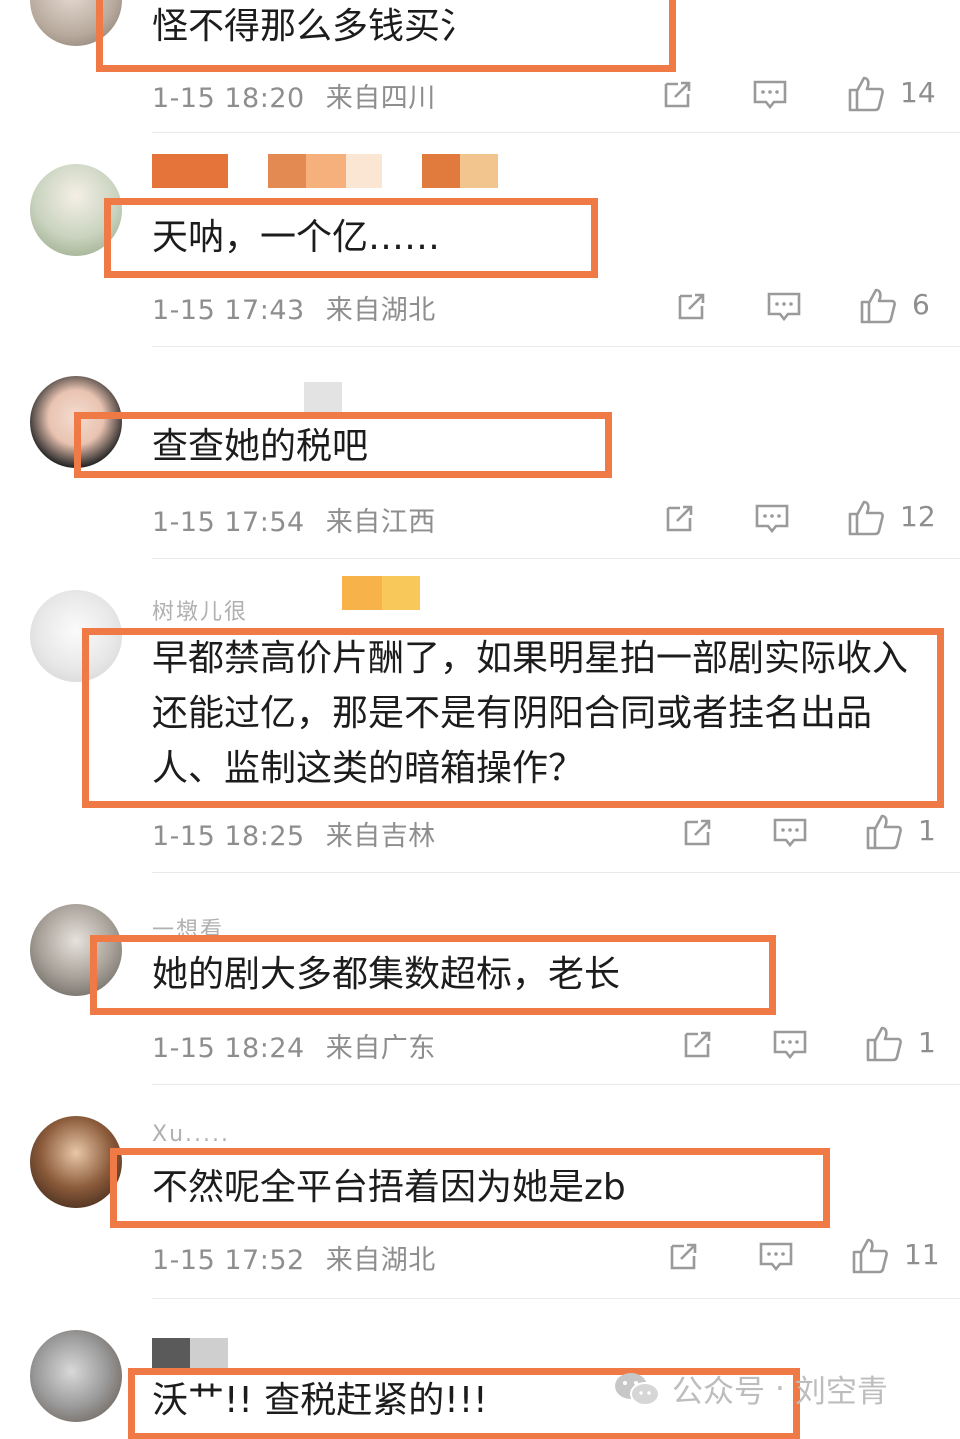 Image resolution: width=960 pixels, height=1439 pixels. What do you see at coordinates (841, 1392) in the screenshot?
I see `watermark-author: 刘空青` at bounding box center [841, 1392].